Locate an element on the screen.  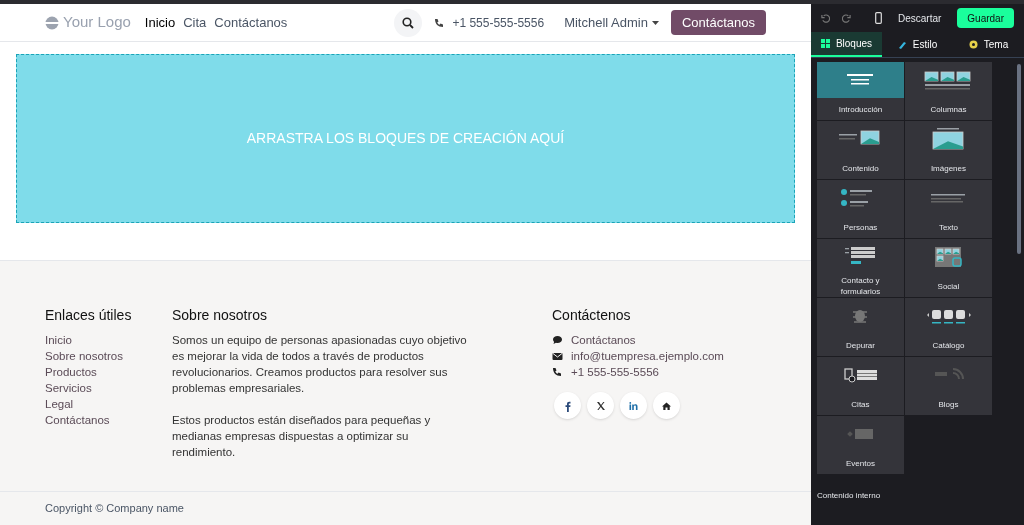
block-tile: Contenido is located at coordinates (860, 150).